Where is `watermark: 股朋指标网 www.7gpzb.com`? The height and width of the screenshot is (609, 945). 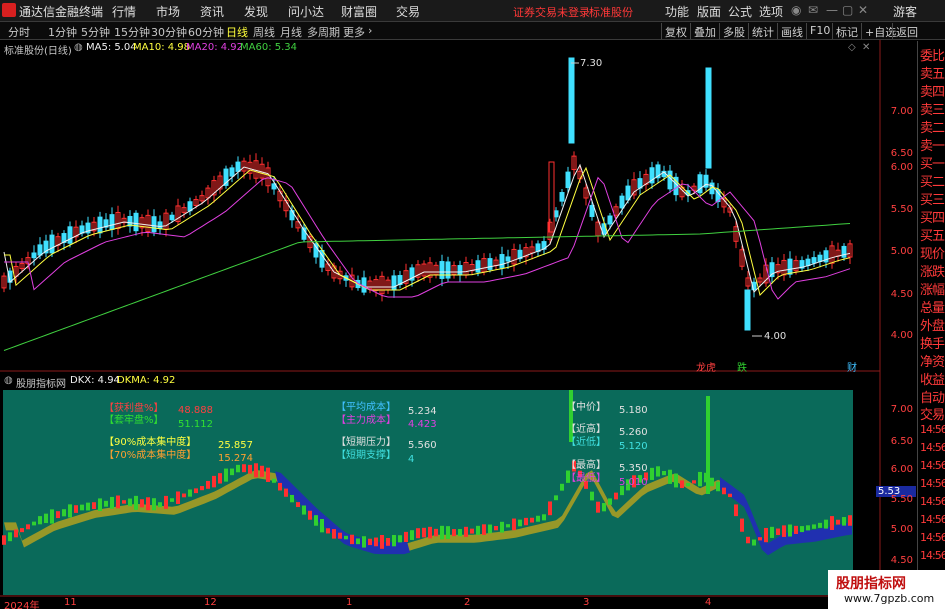 watermark: 股朋指标网 www.7gpzb.com is located at coordinates (886, 589).